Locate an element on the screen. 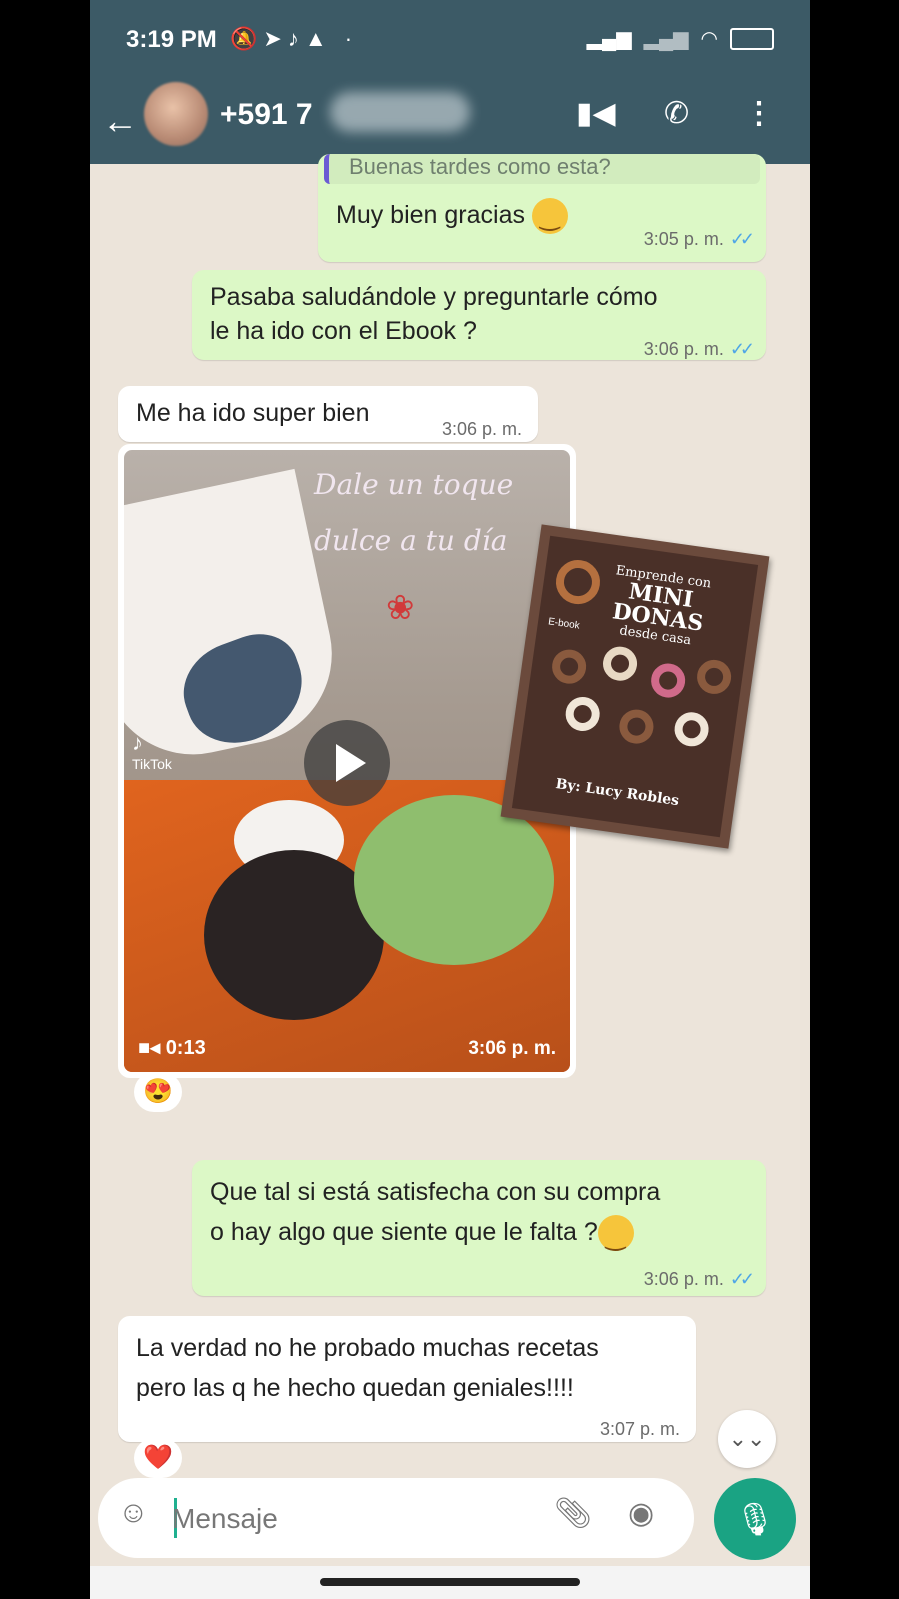 Image resolution: width=899 pixels, height=1599 pixels. message-composer: ☺ 📎︎ ◉ is located at coordinates (396, 1518).